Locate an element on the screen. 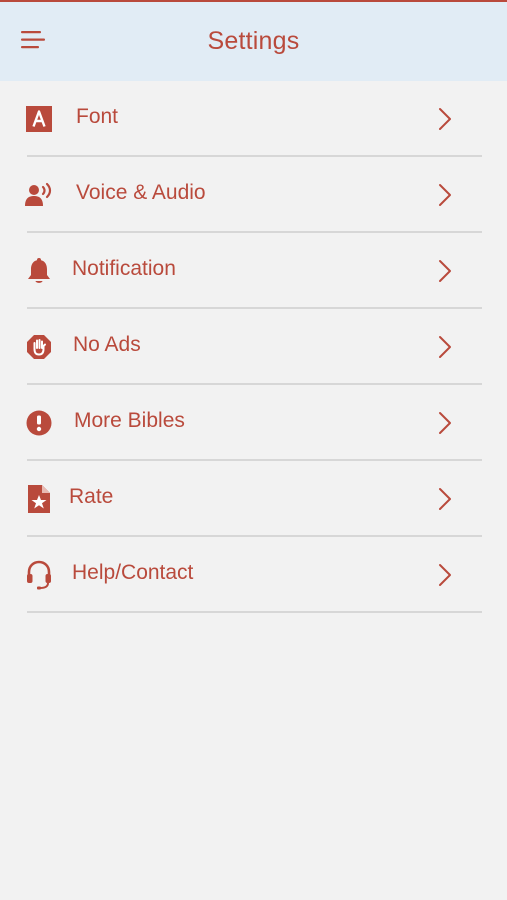 The image size is (507, 900). bell-icon is located at coordinates (39, 271).